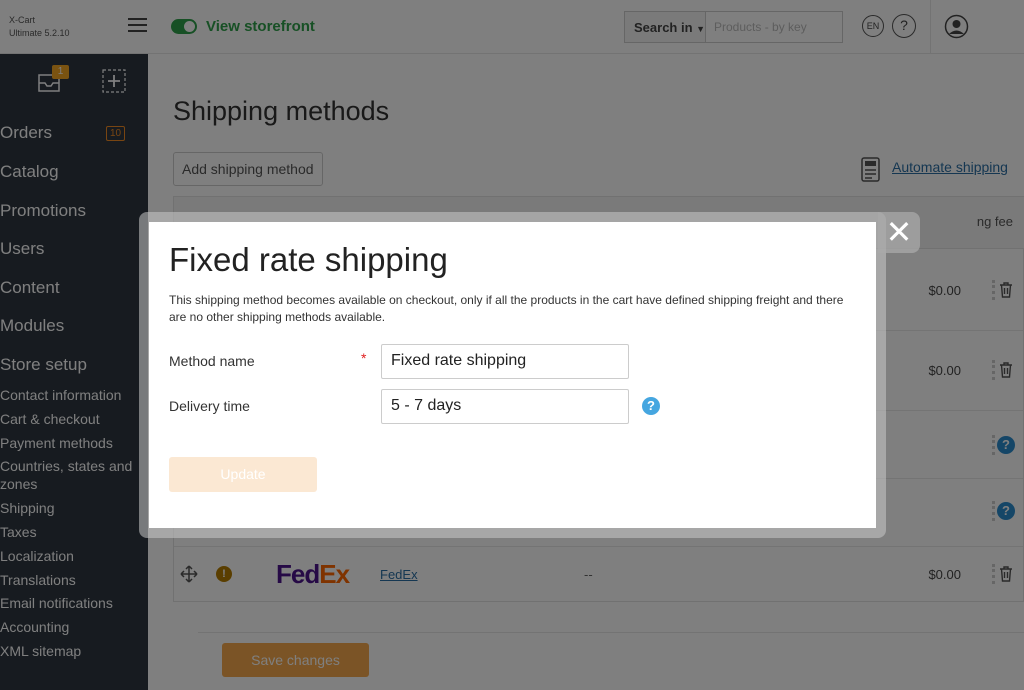 Image resolution: width=1024 pixels, height=690 pixels. Describe the element at coordinates (209, 406) in the screenshot. I see `delivery-time-label: Delivery time` at that location.